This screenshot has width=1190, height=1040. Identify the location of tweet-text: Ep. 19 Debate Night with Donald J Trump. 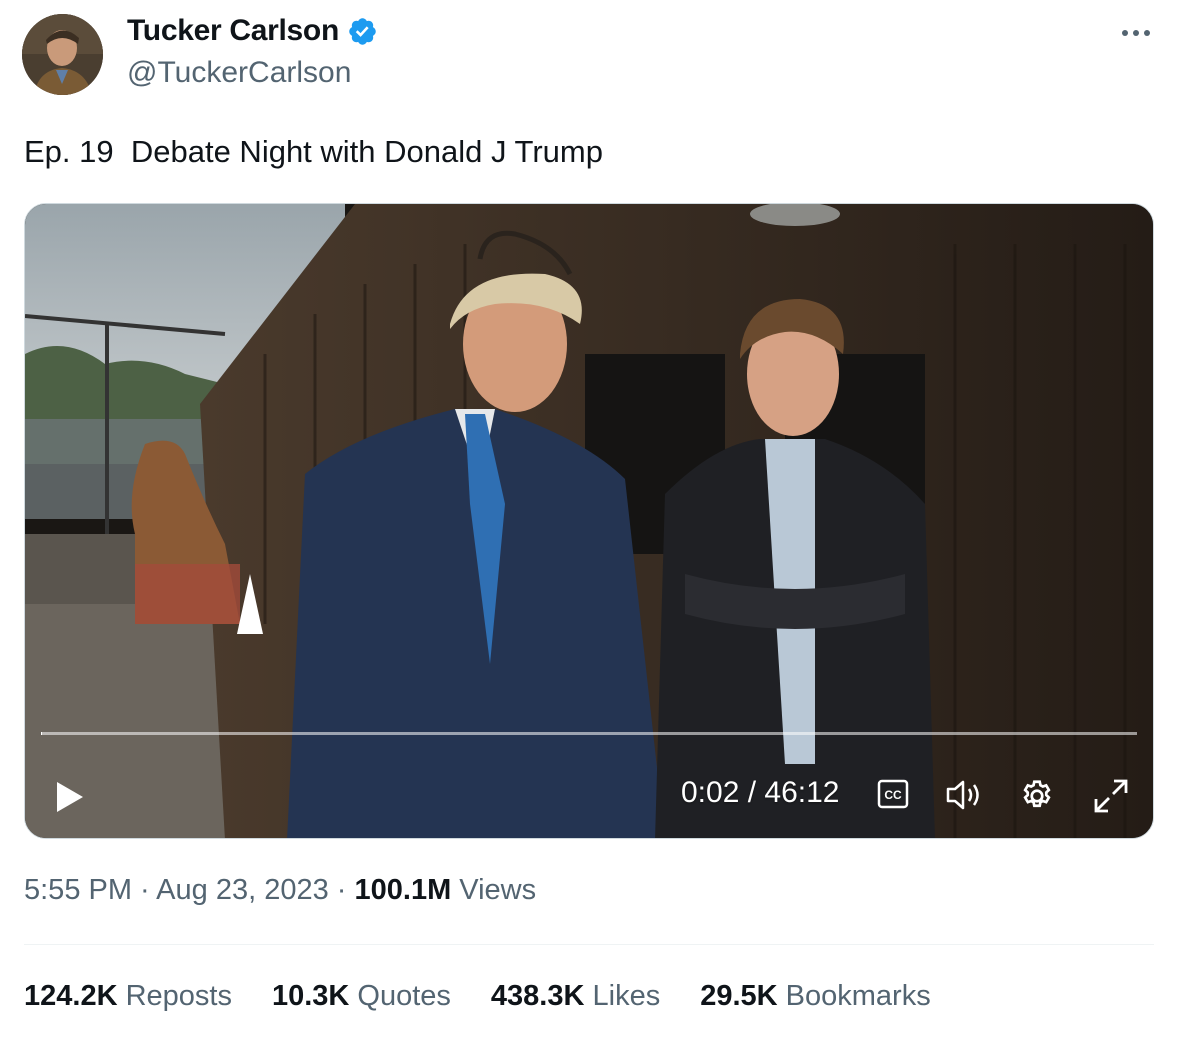
(313, 151).